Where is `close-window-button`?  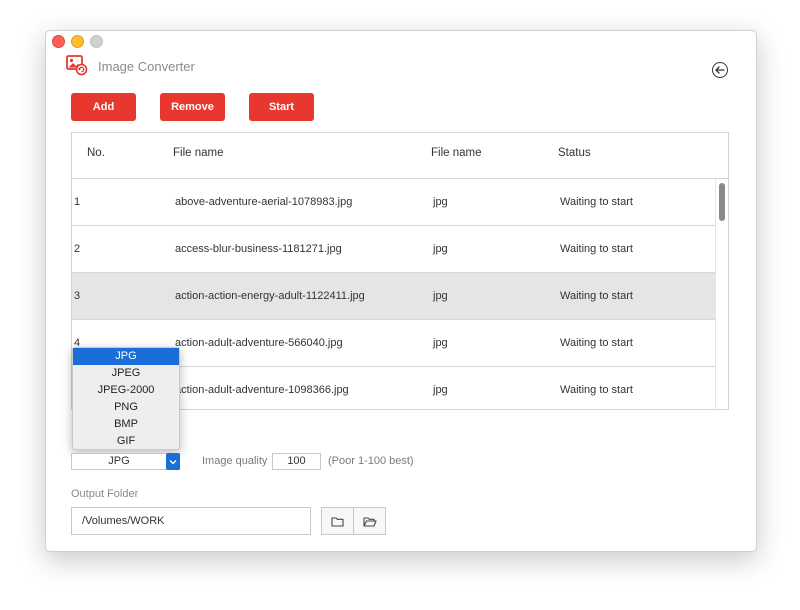
close-window-button is located at coordinates (58, 41).